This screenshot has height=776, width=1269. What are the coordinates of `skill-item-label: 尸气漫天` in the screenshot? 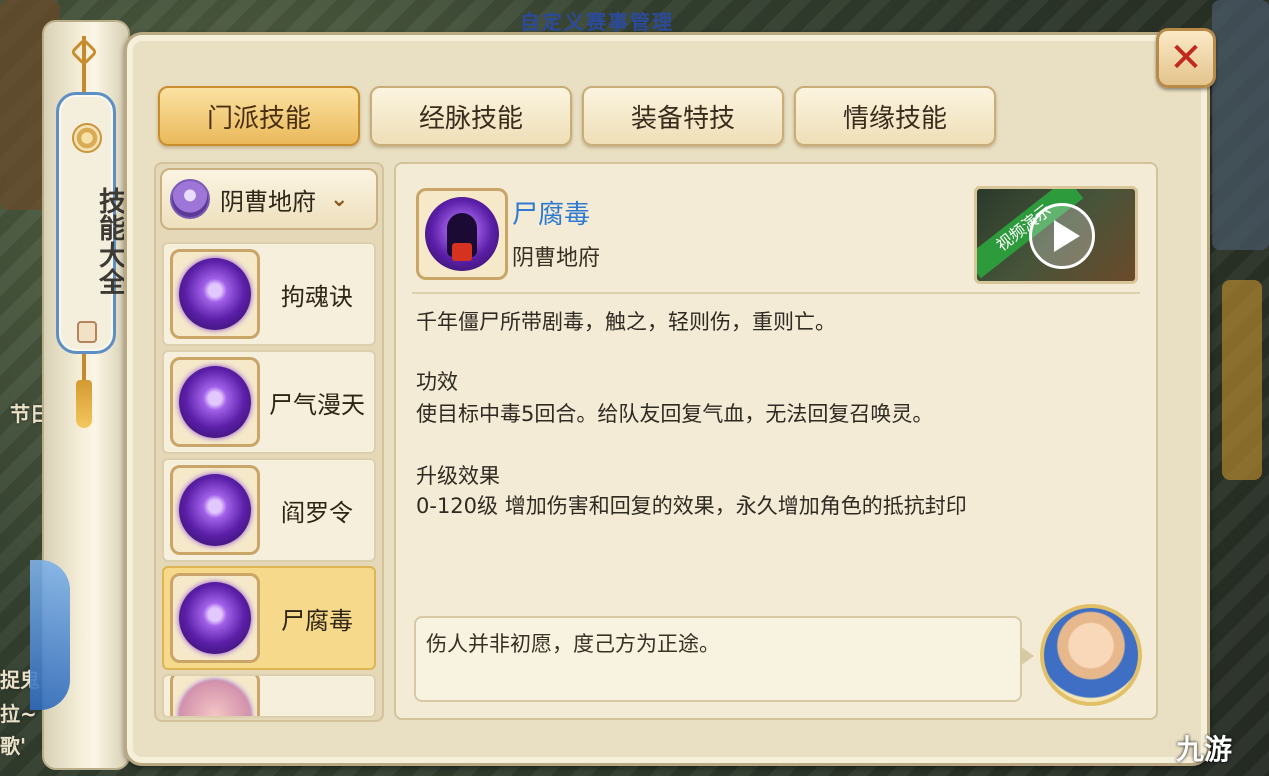 It's located at (317, 404).